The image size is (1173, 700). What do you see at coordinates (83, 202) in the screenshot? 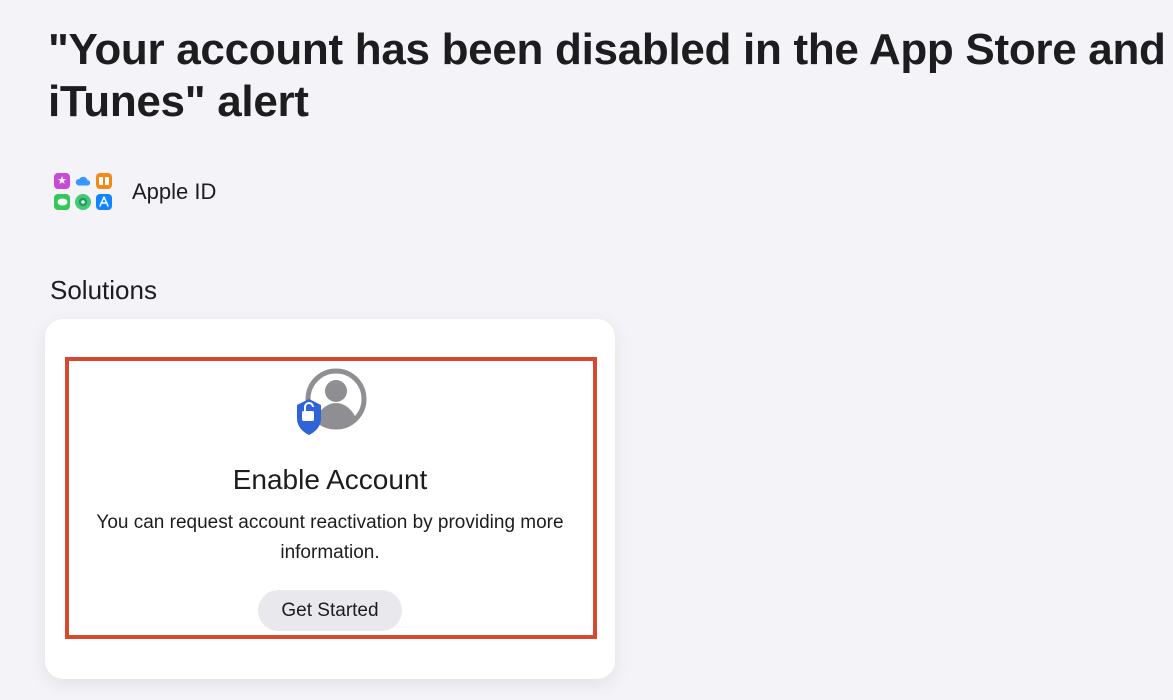
I see `find-my-icon` at bounding box center [83, 202].